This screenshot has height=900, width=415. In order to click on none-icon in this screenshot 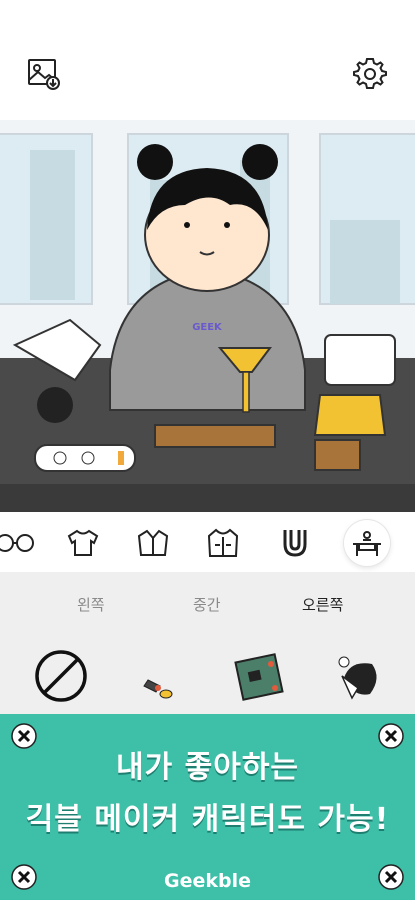, I will do `click(61, 676)`.